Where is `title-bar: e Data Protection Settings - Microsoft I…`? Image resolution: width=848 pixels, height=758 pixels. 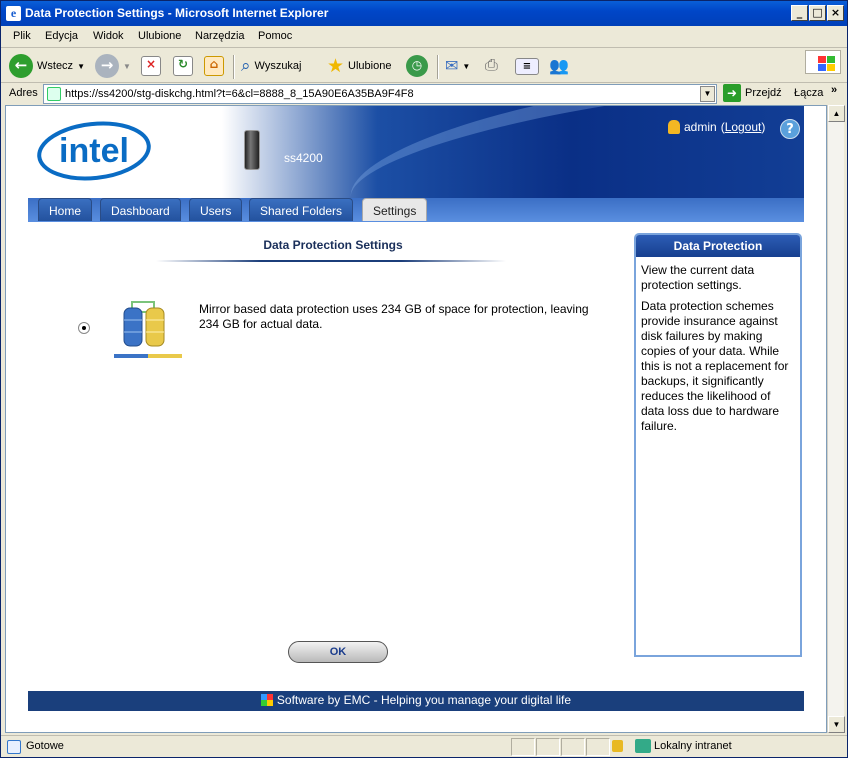 title-bar: e Data Protection Settings - Microsoft I… is located at coordinates (424, 13).